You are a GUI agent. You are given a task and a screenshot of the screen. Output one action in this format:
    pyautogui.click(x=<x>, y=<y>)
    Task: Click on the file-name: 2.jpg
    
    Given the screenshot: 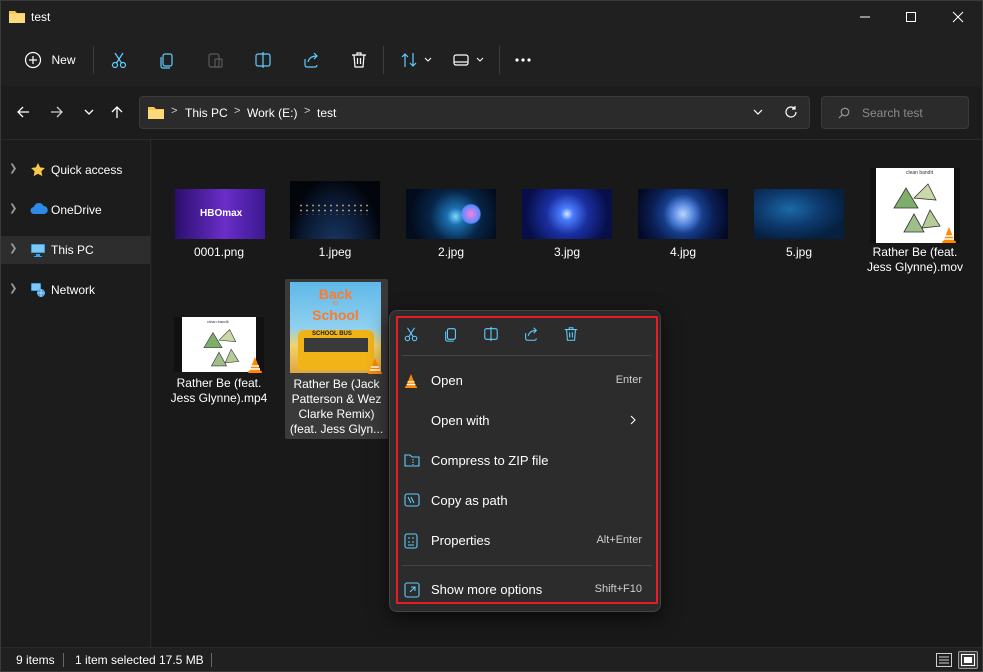 What is the action you would take?
    pyautogui.click(x=451, y=252)
    